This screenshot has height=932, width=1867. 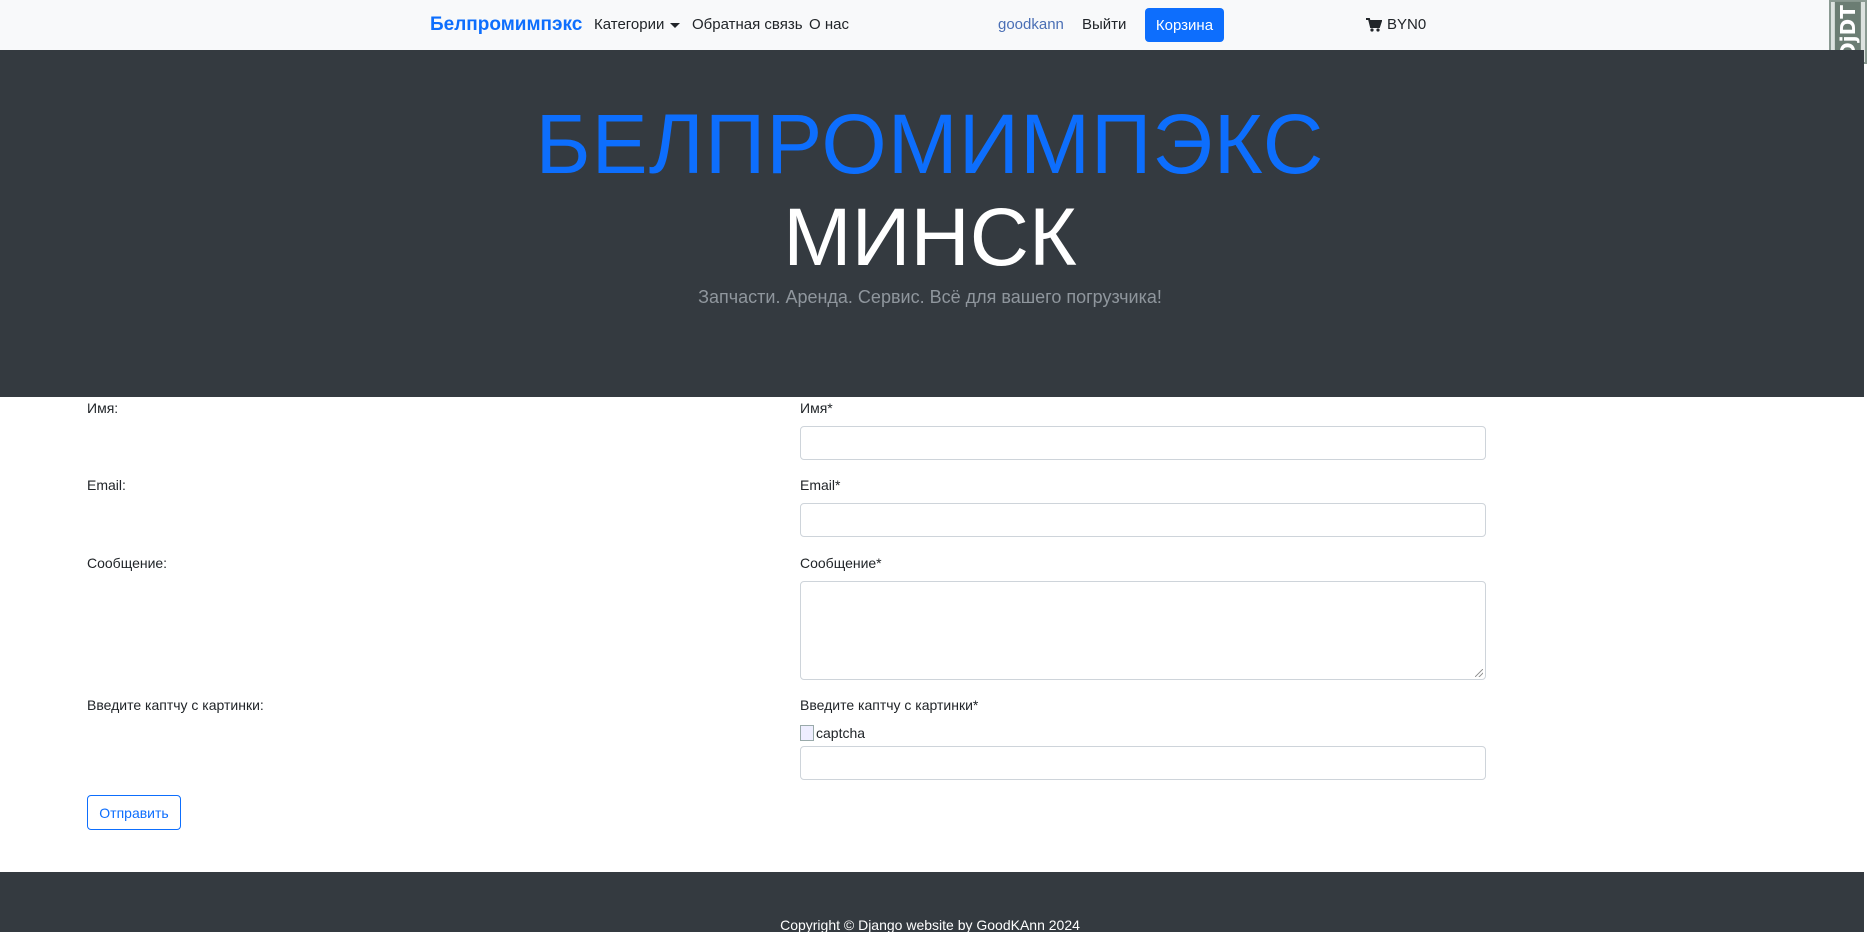 I want to click on cart-total-value: BYN0, so click(x=1407, y=24).